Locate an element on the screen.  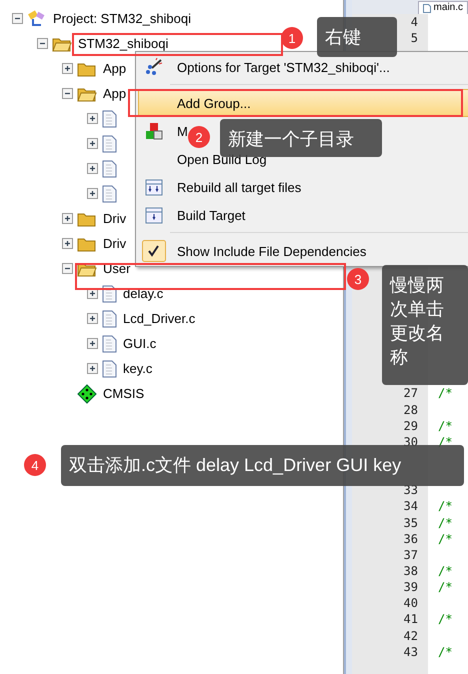
menu-item: Show Include File Dependencies is located at coordinates (303, 251).